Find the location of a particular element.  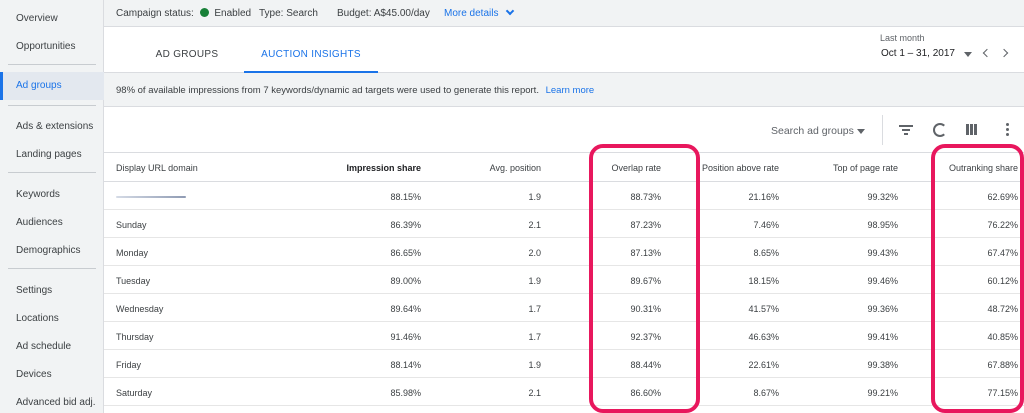

cell-top-of-page-rate: 99.21% is located at coordinates (882, 393).